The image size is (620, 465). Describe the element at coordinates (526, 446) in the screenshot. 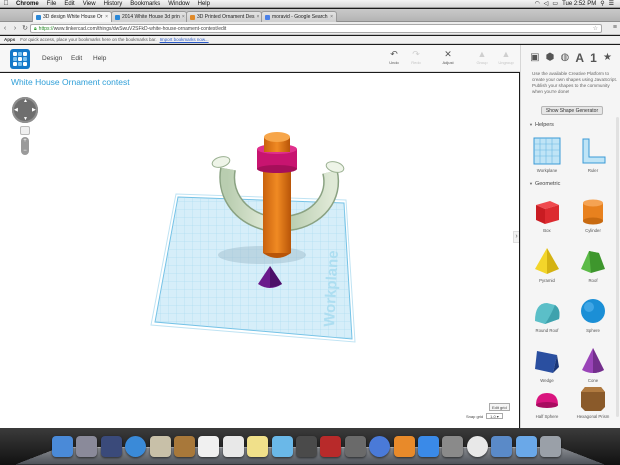

I see `downloads-folder-icon` at that location.